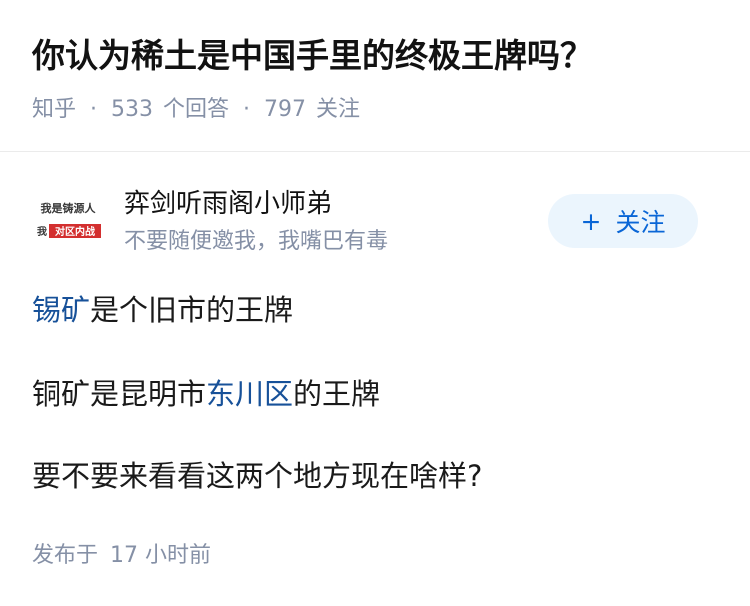 The height and width of the screenshot is (606, 750). Describe the element at coordinates (68, 218) in the screenshot. I see `avatar: 我是铸源人 我 对区内战` at that location.